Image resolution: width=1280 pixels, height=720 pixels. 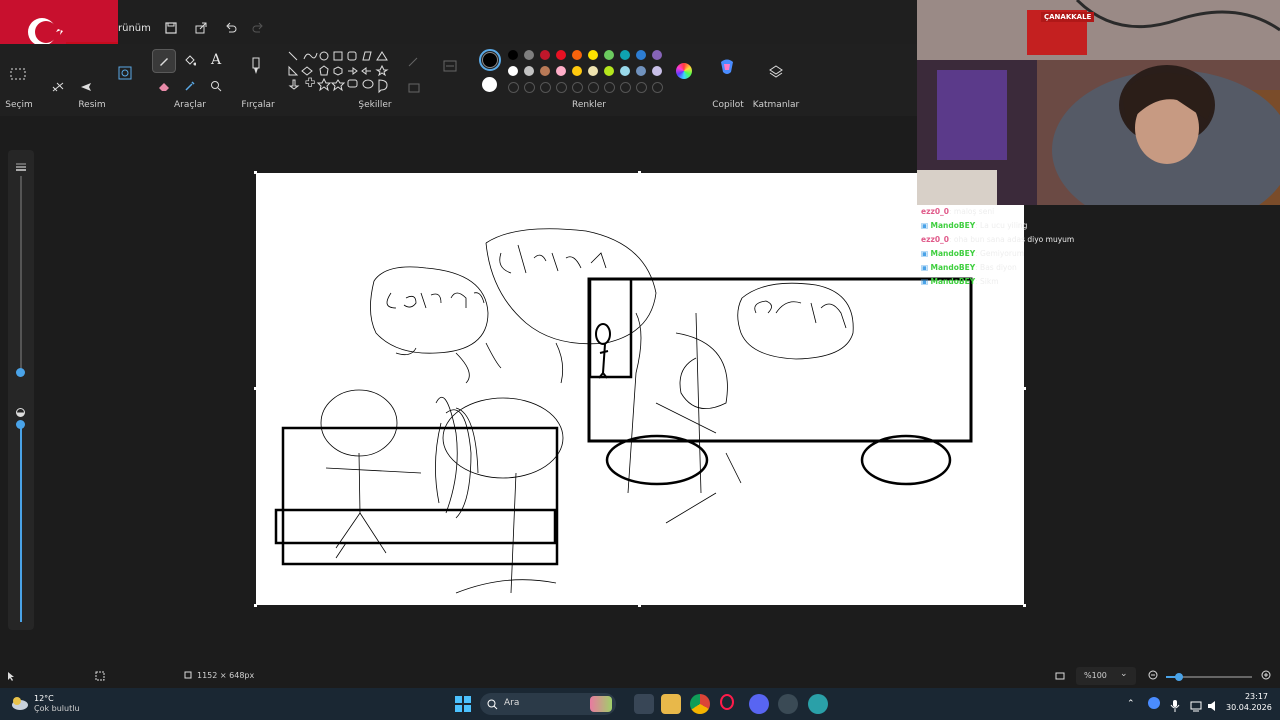 I want to click on primary-color-swatch, so click(x=490, y=60).